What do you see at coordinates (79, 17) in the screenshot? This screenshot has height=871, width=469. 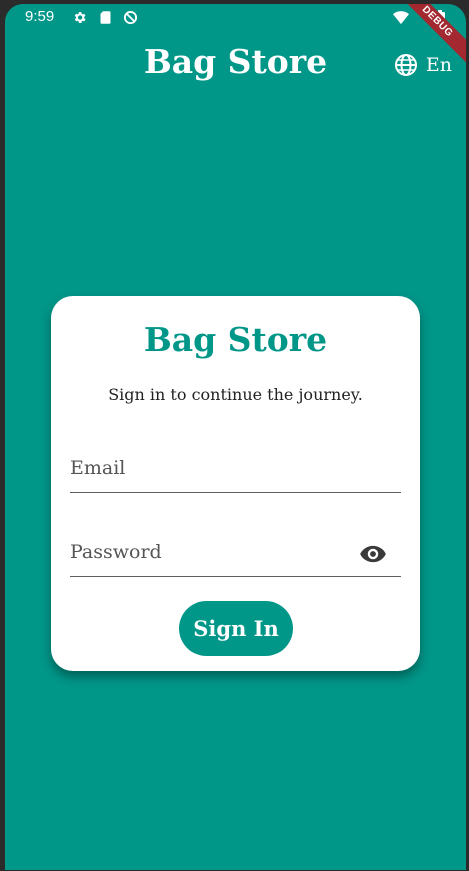 I see `settings-icon` at bounding box center [79, 17].